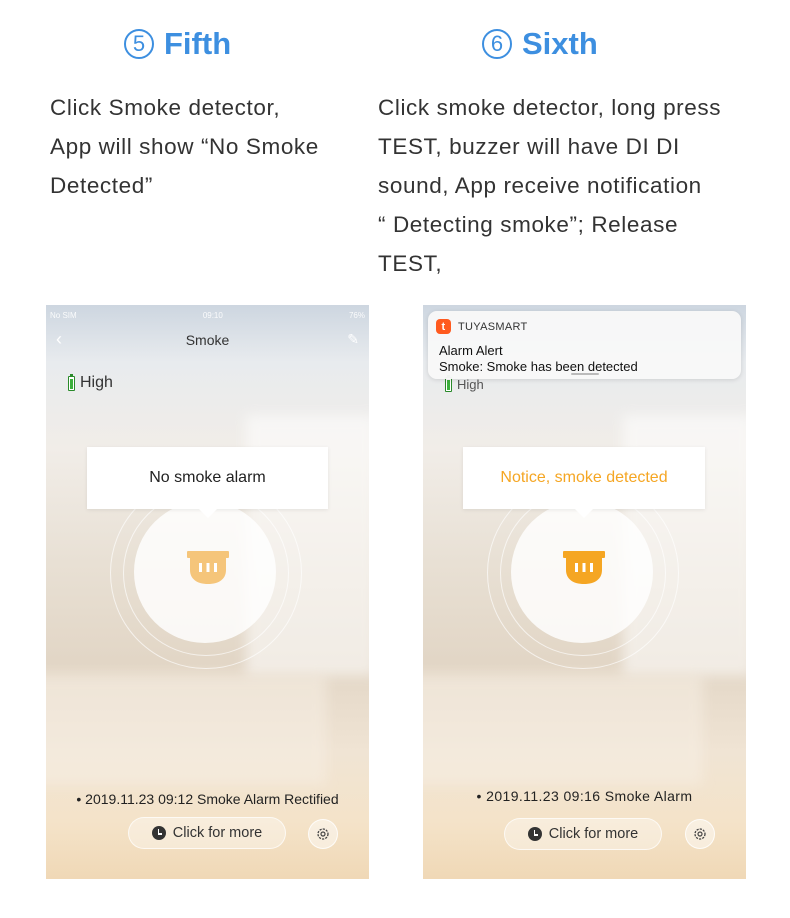 This screenshot has height=918, width=790. I want to click on carrier-label: No SIM, so click(63, 315).